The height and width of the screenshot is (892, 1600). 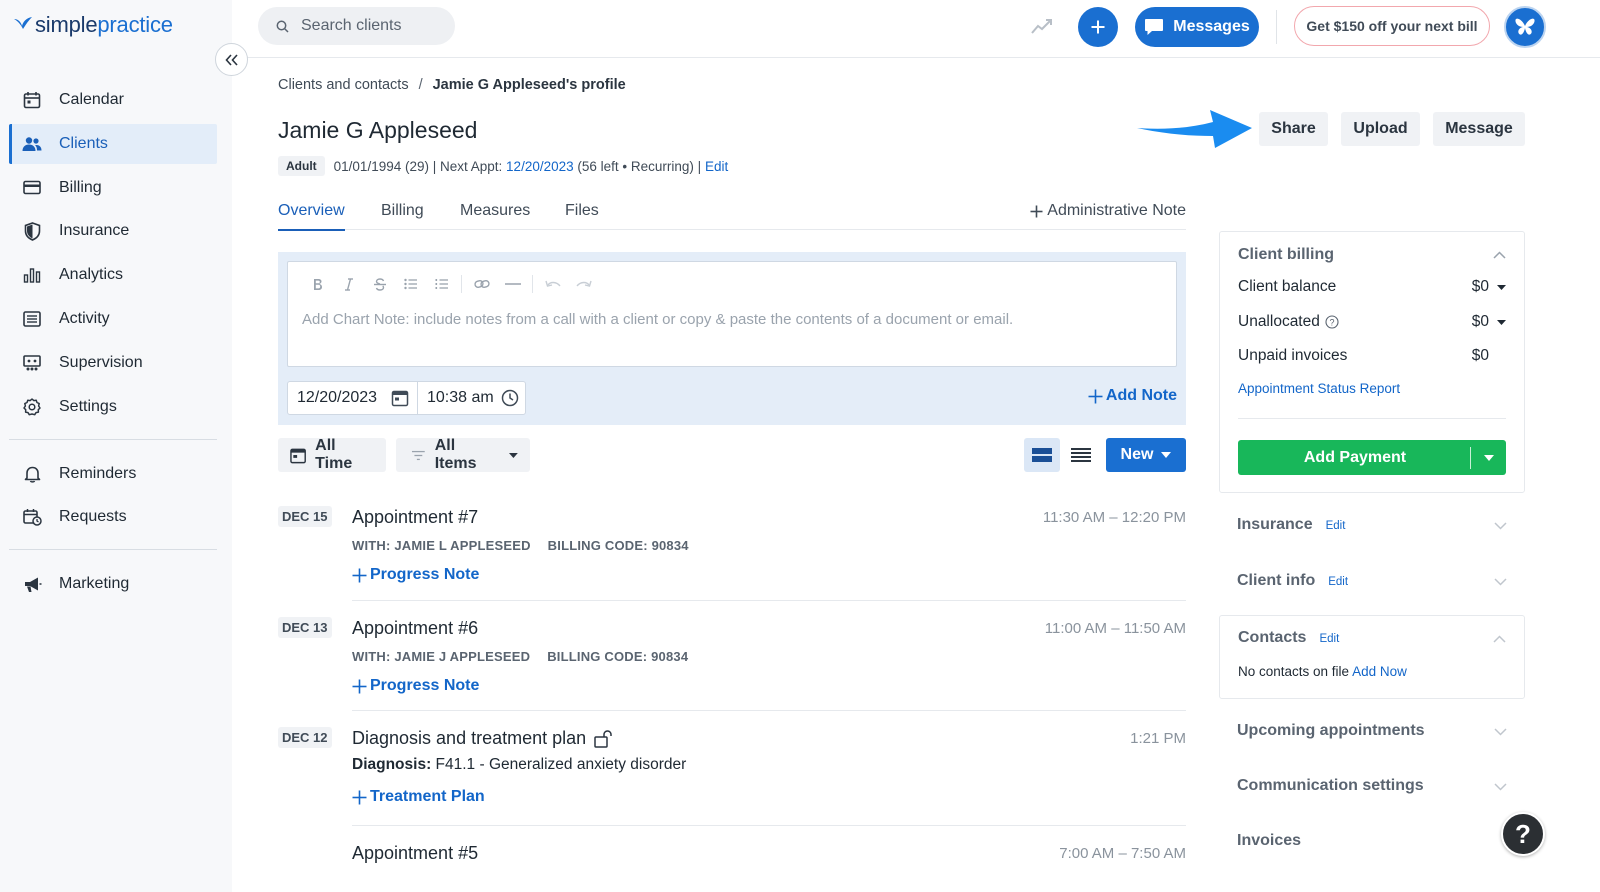 What do you see at coordinates (1319, 388) in the screenshot?
I see `appointment-status-report-link: Appointment Status Report` at bounding box center [1319, 388].